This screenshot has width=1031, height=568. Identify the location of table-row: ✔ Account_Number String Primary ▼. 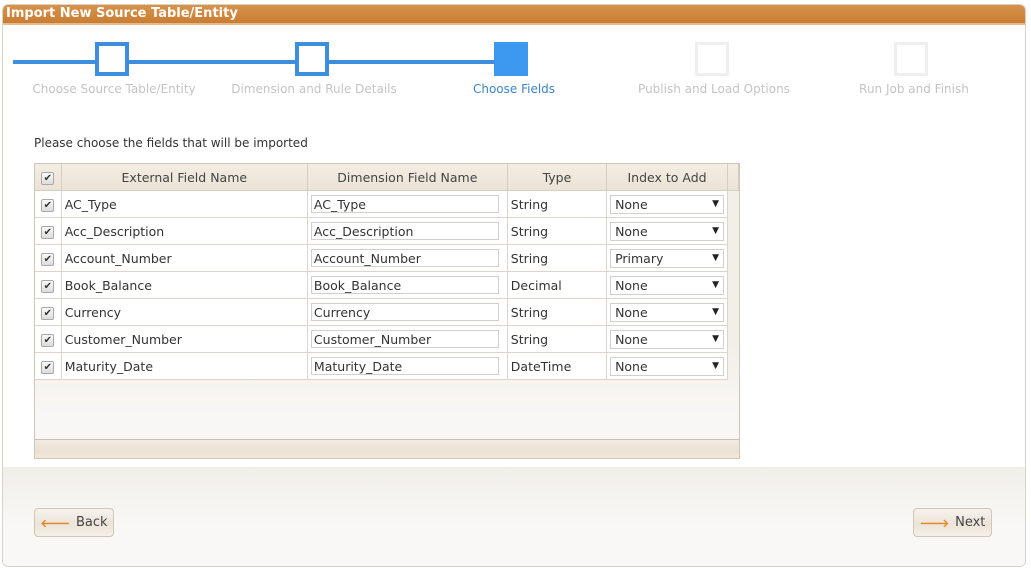
(387, 258).